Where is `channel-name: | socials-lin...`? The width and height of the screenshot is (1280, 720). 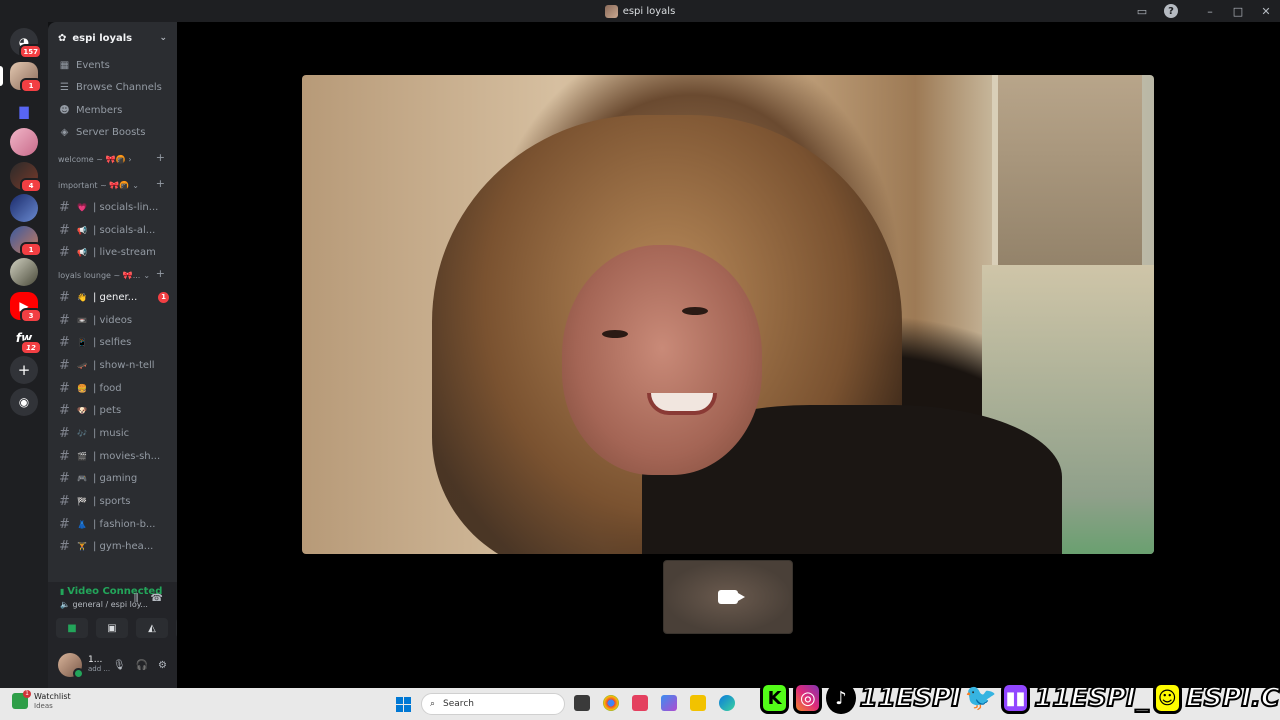
channel-name: | socials-lin... is located at coordinates (126, 207).